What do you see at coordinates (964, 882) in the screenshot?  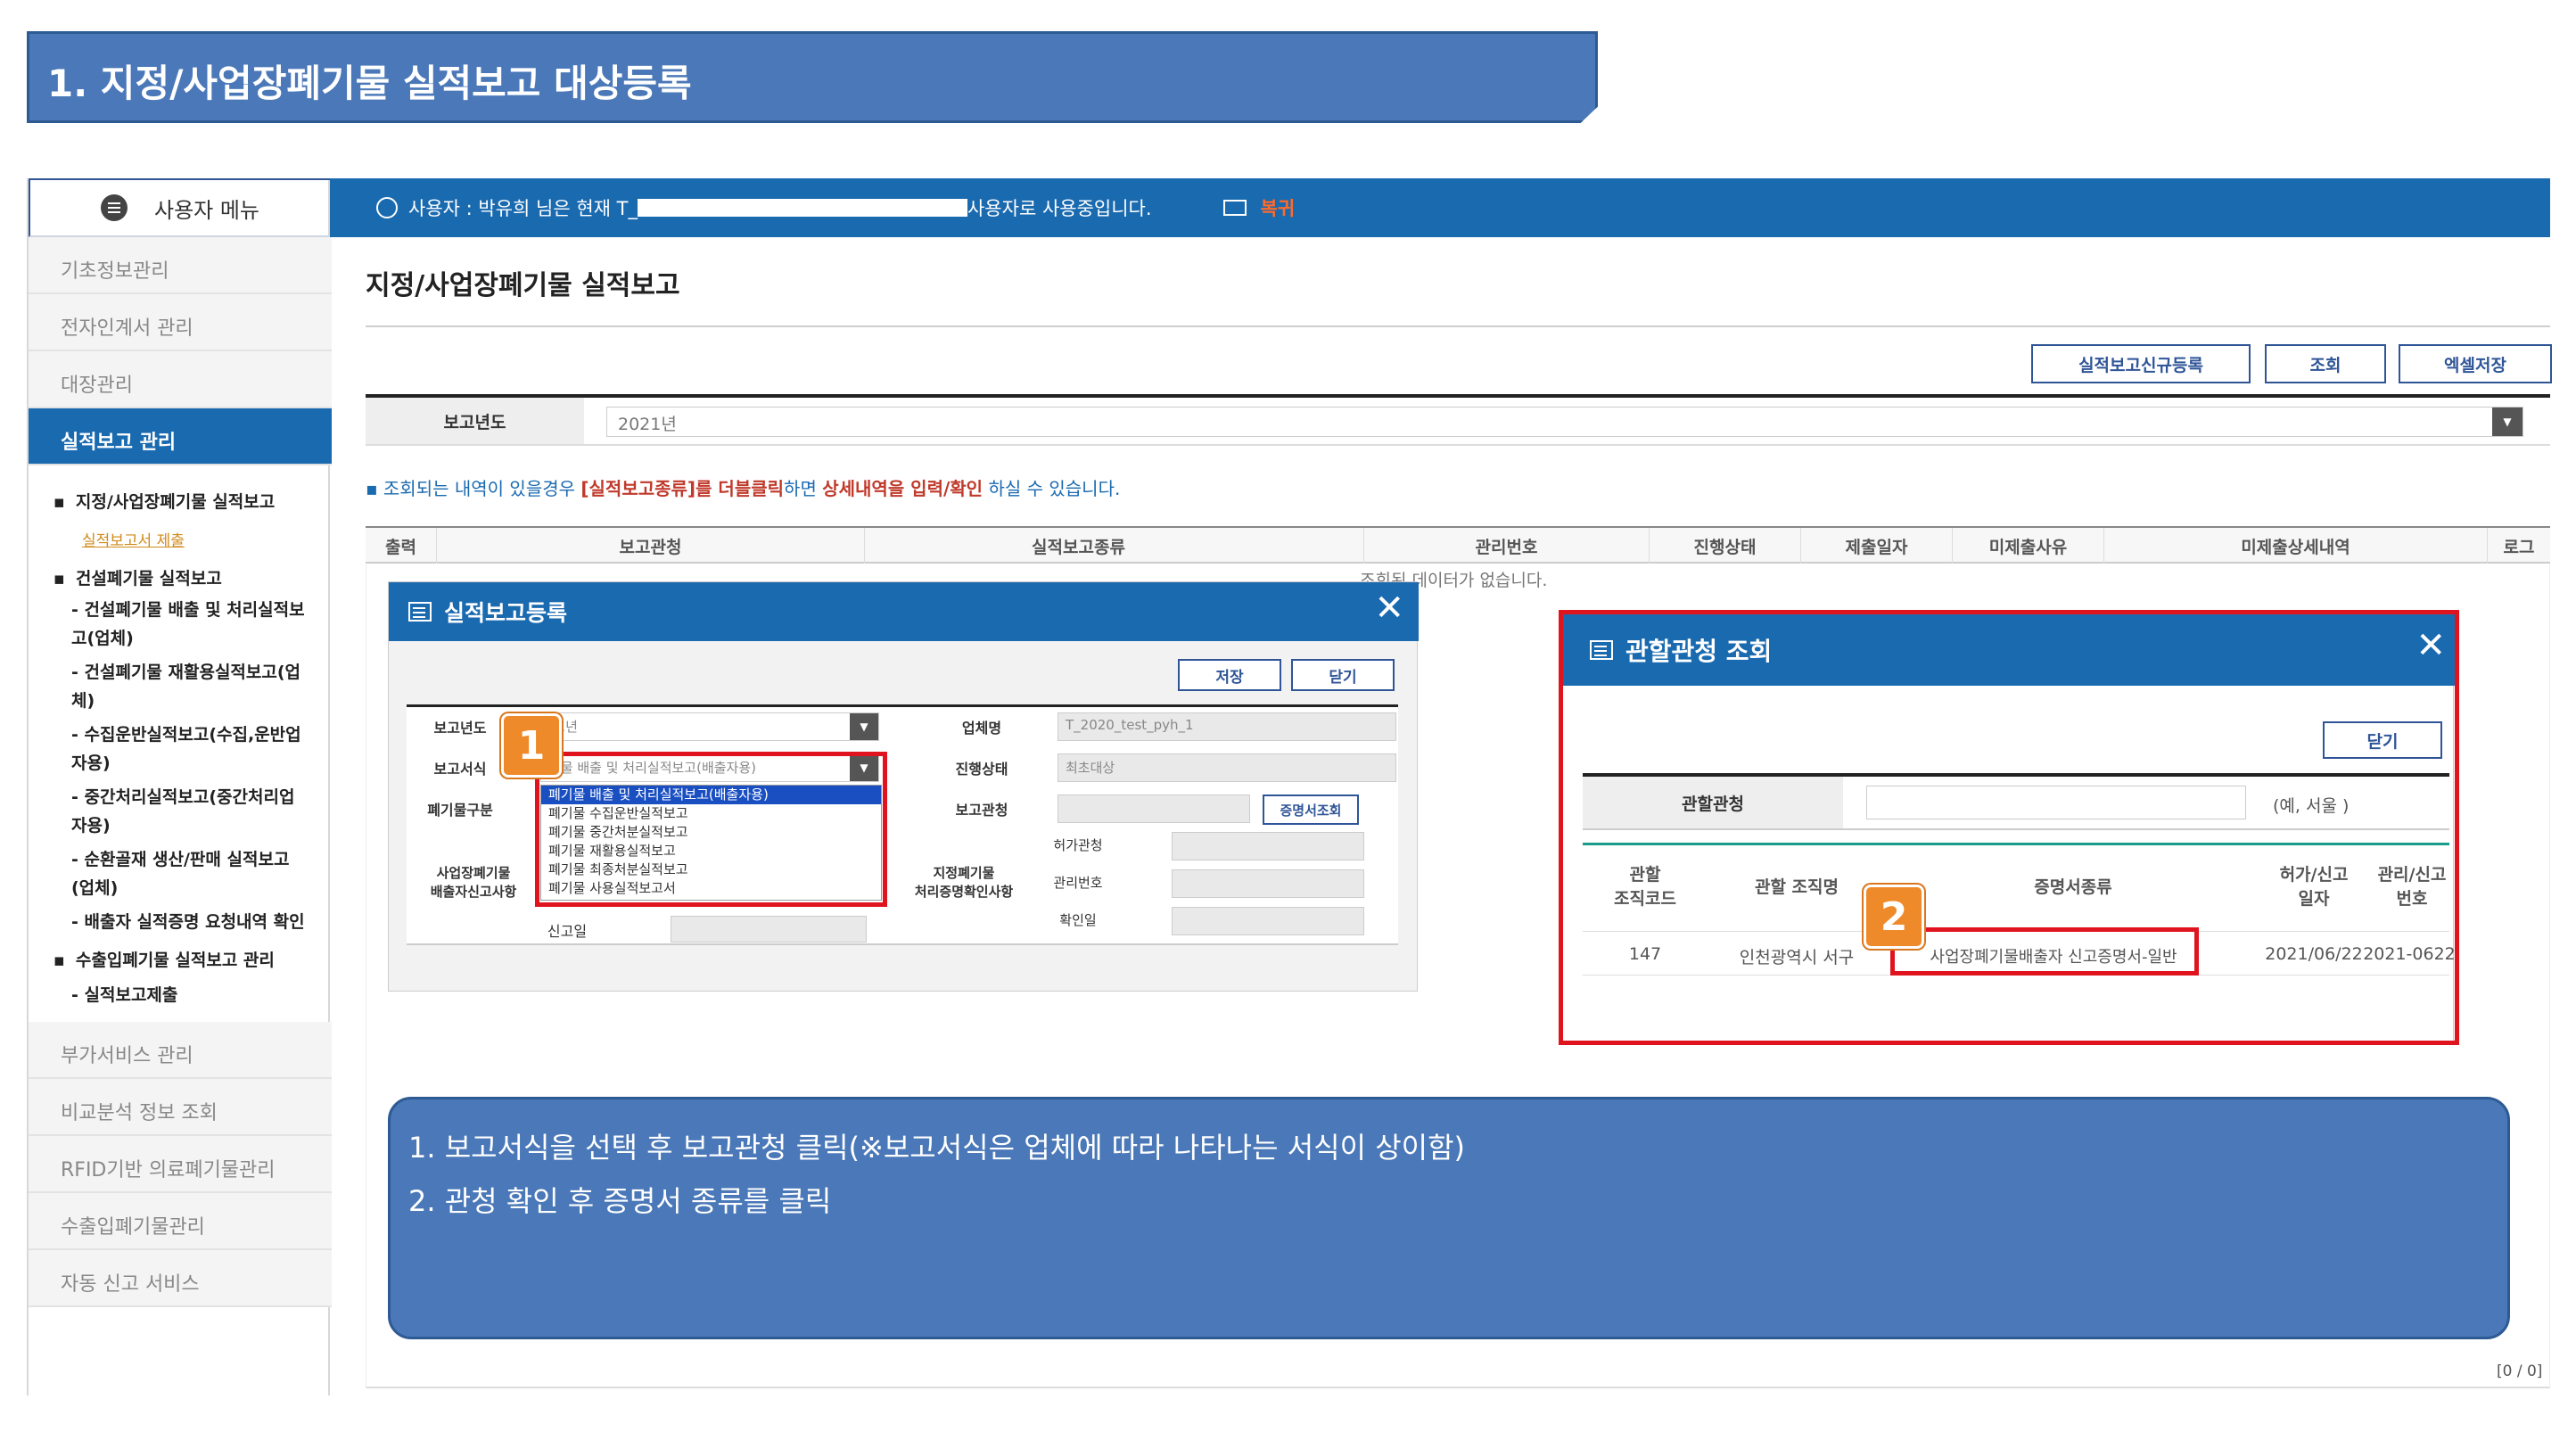 I see `designated-proof-label: 지정폐기물 처리증명확인사항` at bounding box center [964, 882].